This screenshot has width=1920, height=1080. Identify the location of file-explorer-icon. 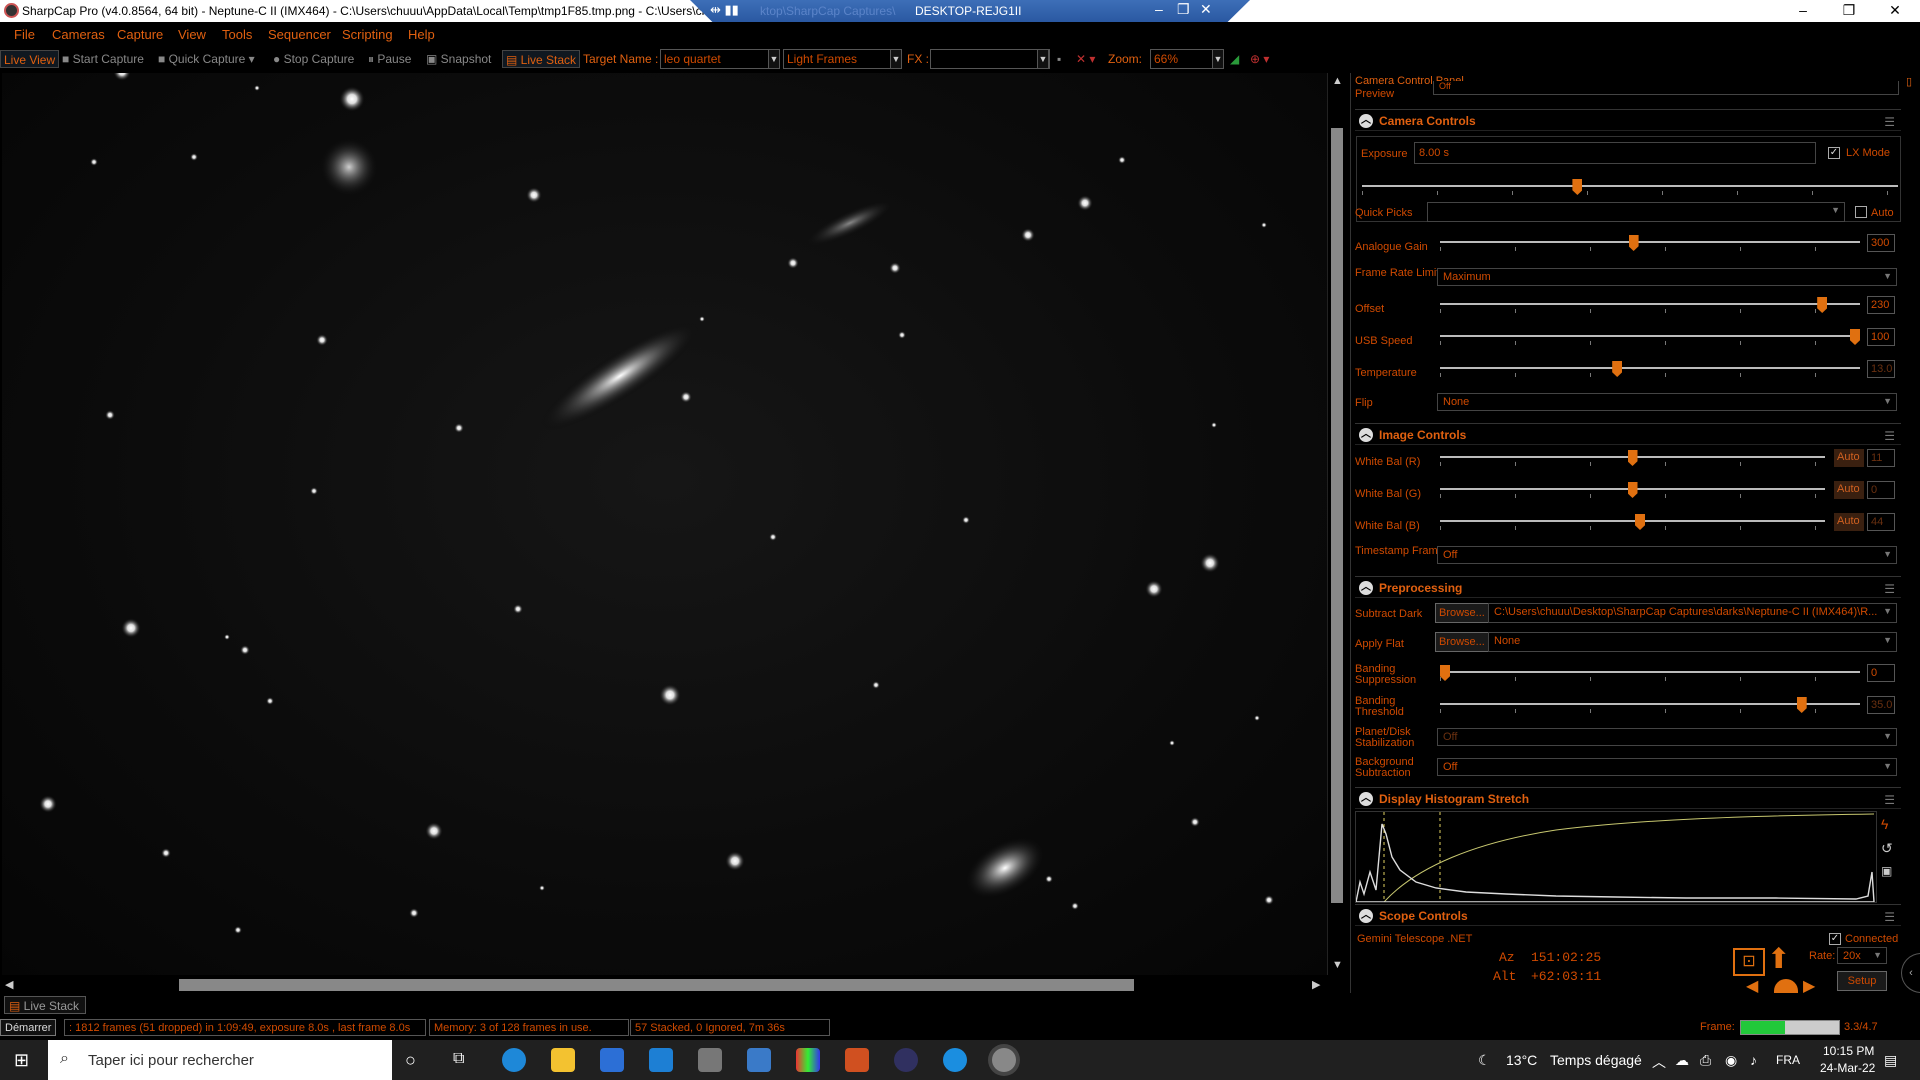
(563, 1060).